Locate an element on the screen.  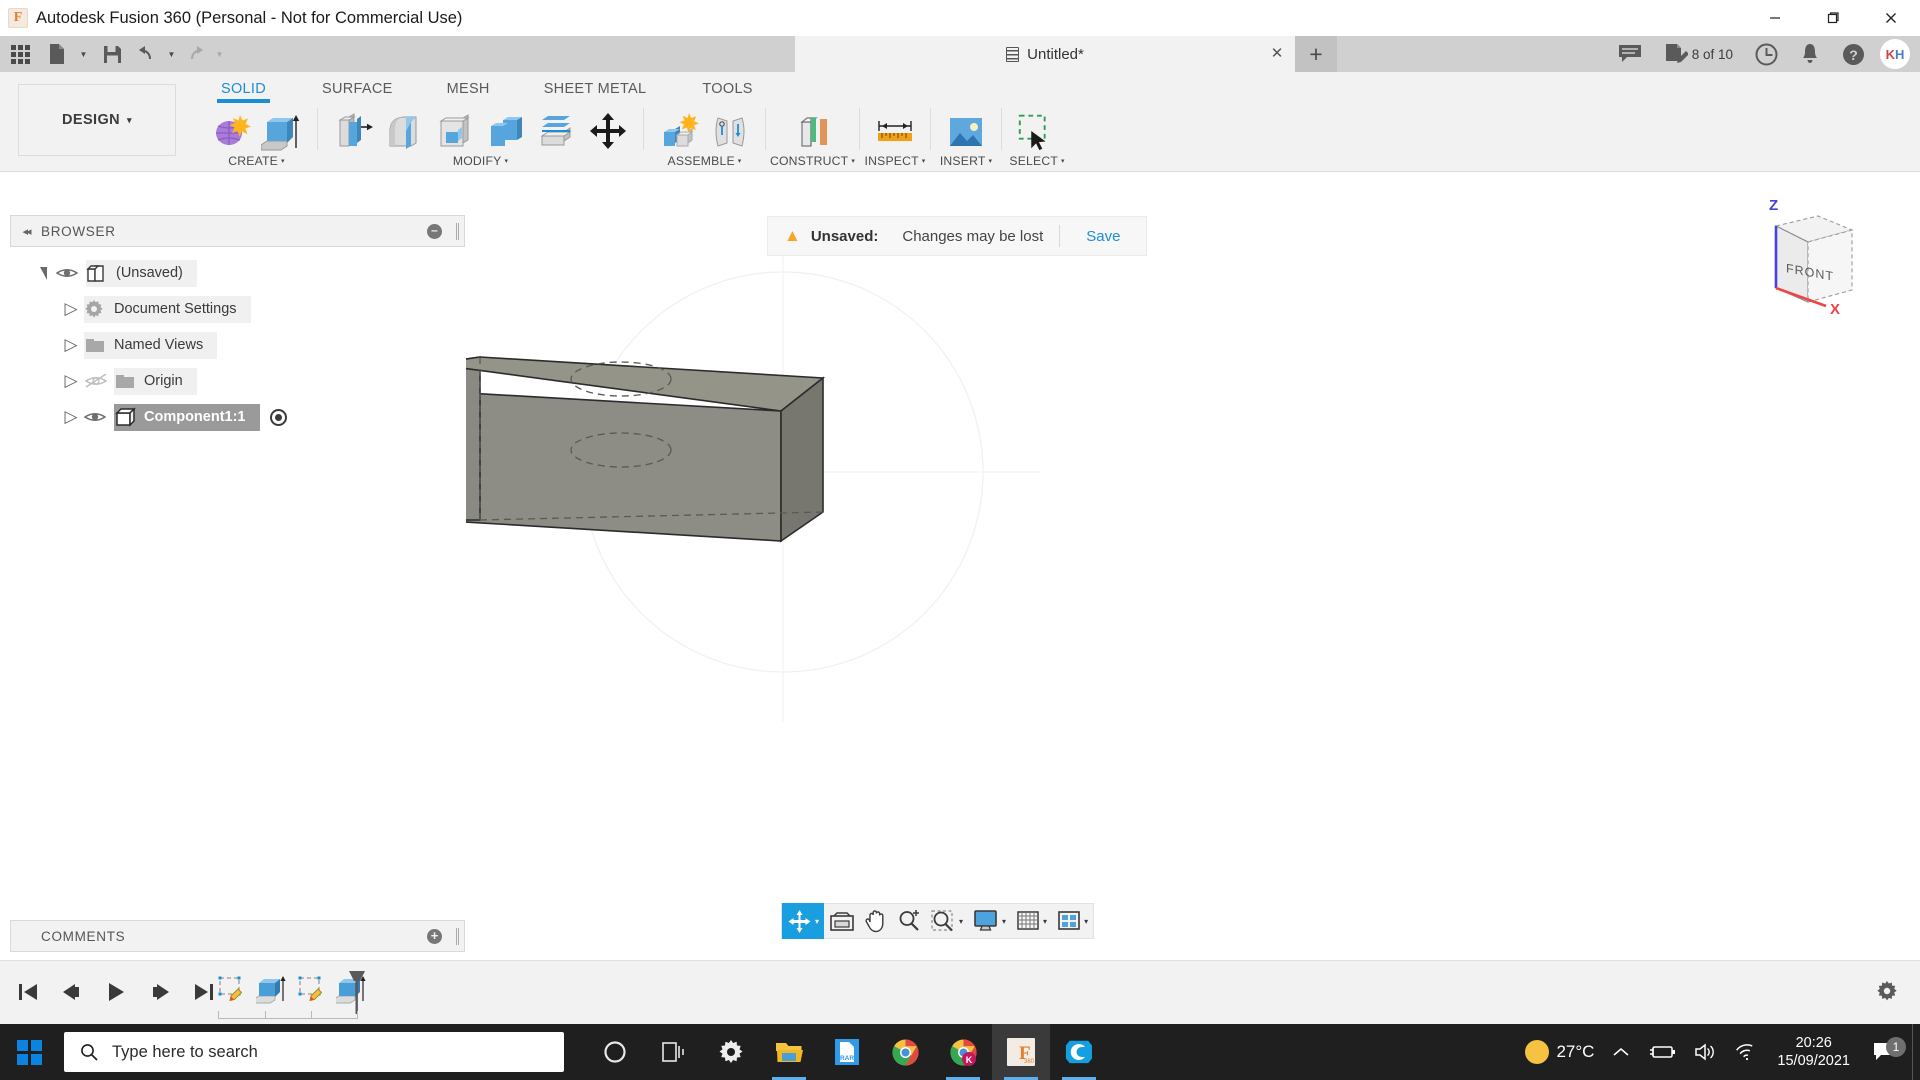
job-status-button: 8 of 10 is located at coordinates (1698, 54).